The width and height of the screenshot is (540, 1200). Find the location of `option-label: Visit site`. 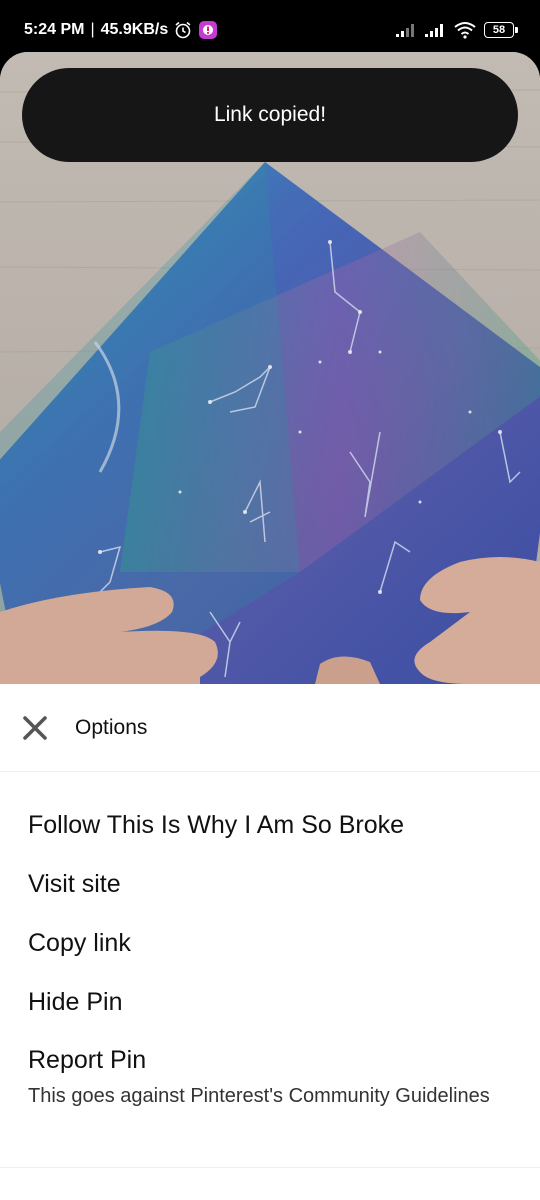

option-label: Visit site is located at coordinates (74, 884).